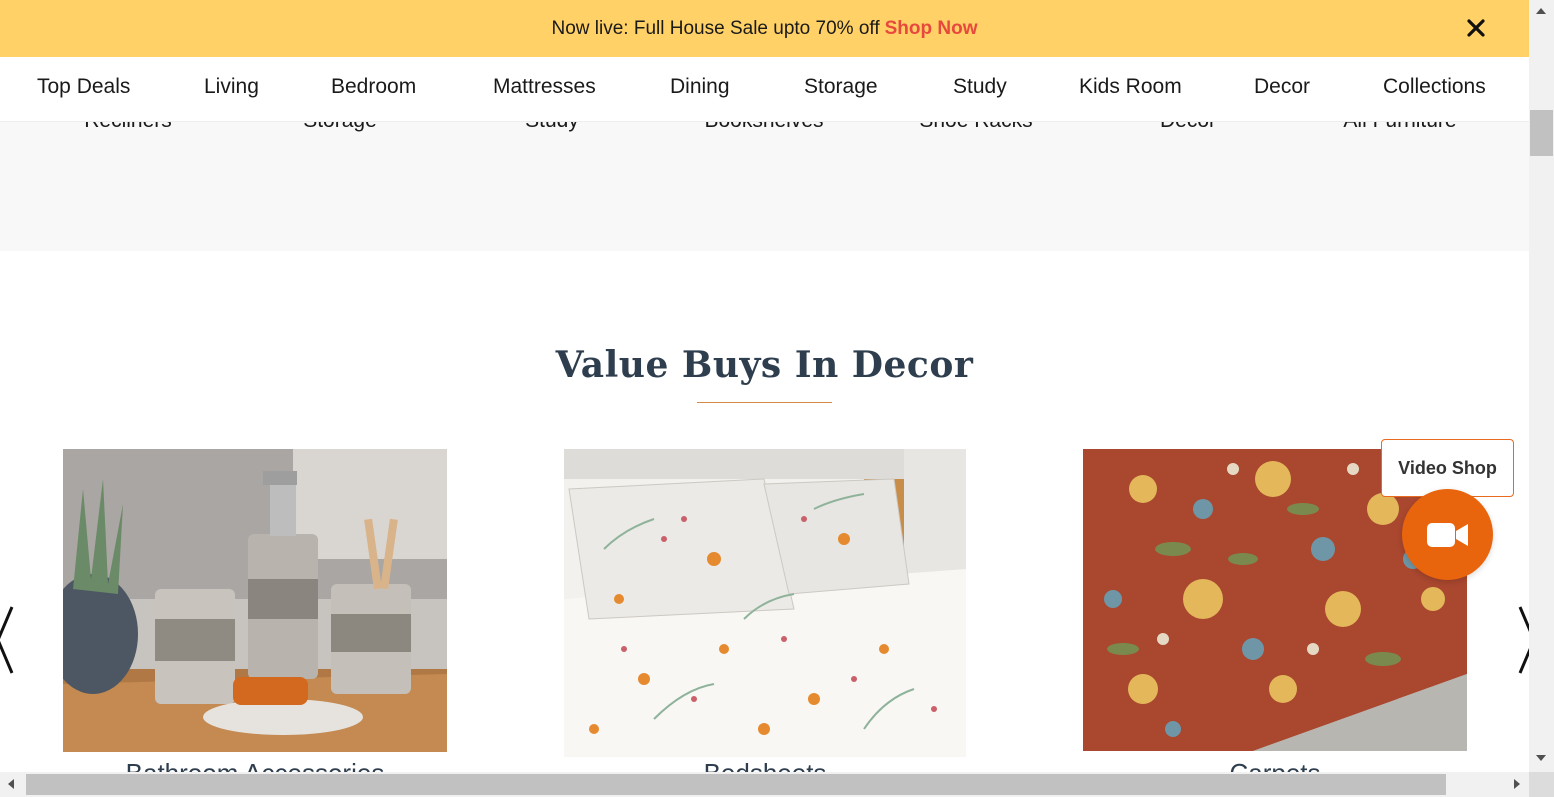  I want to click on nav-item-top-deals: Top Deals, so click(83, 87).